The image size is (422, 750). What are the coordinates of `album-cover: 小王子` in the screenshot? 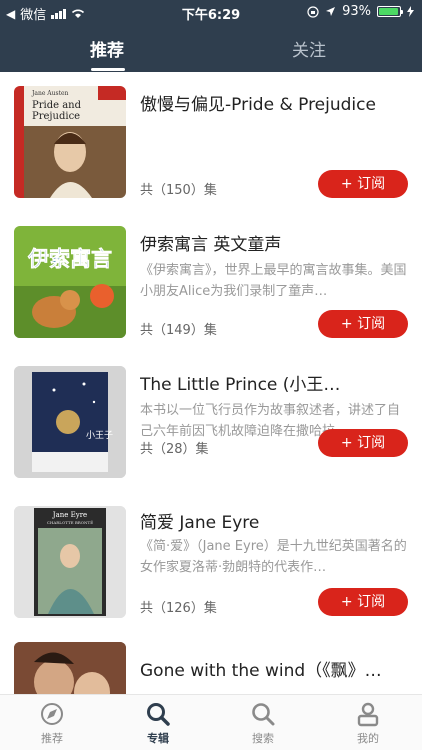 It's located at (70, 422).